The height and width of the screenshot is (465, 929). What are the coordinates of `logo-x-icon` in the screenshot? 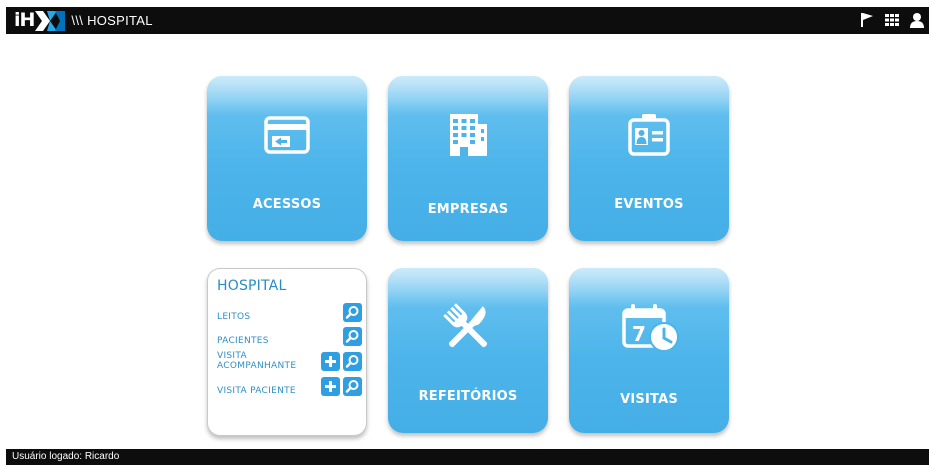 It's located at (50, 20).